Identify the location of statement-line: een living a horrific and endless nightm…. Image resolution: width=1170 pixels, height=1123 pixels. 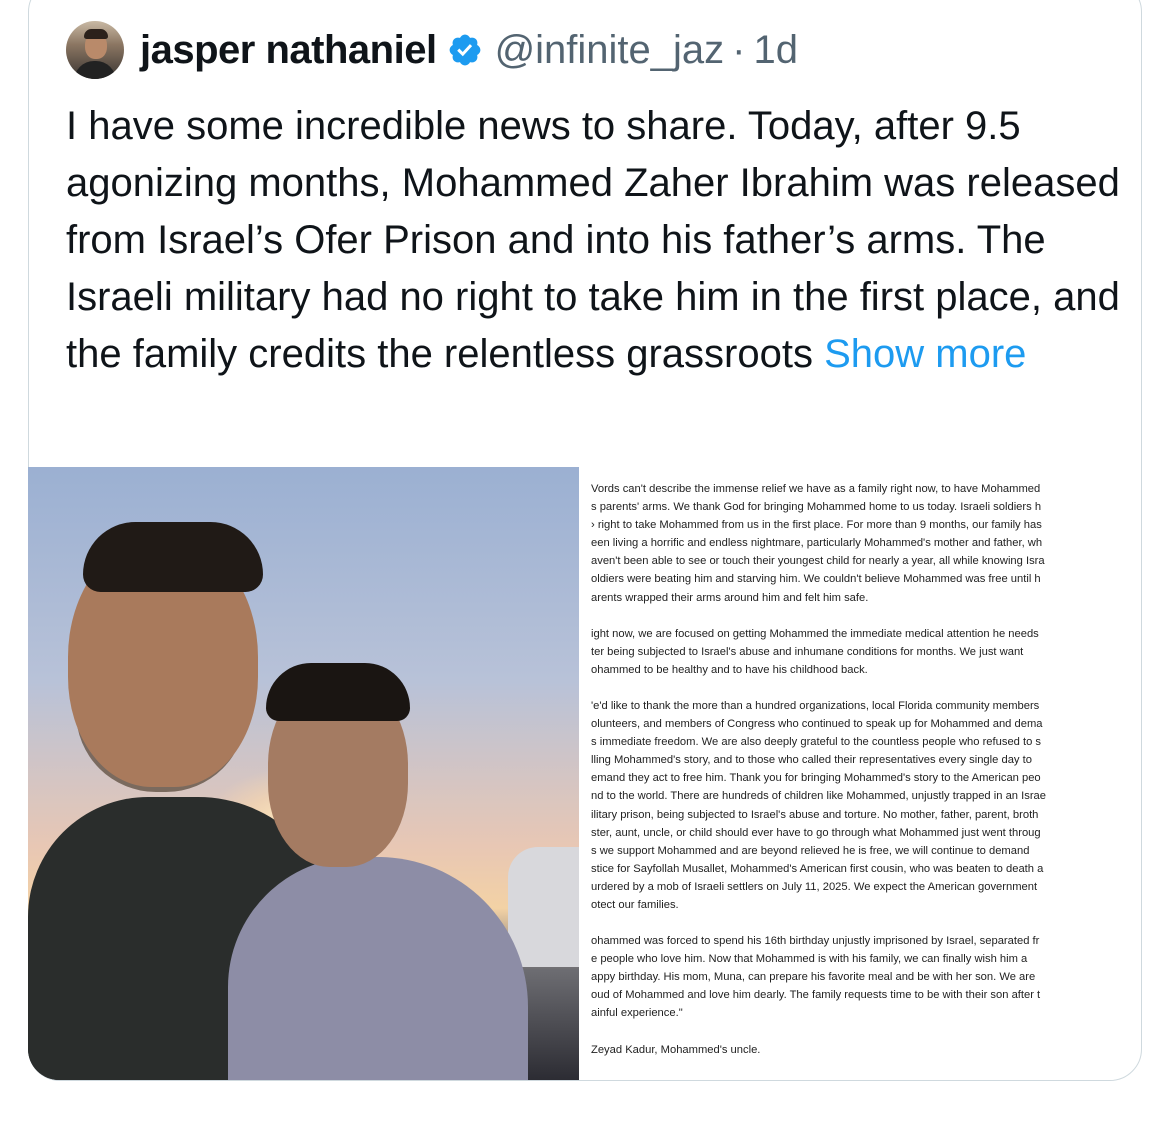
(817, 543).